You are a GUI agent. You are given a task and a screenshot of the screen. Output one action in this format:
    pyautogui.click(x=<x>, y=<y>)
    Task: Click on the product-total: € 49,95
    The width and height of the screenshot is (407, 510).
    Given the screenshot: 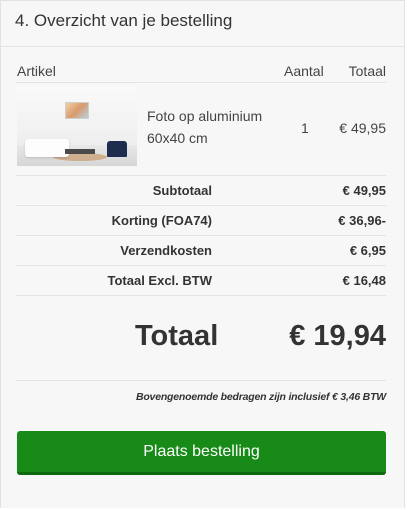 What is the action you would take?
    pyautogui.click(x=362, y=128)
    